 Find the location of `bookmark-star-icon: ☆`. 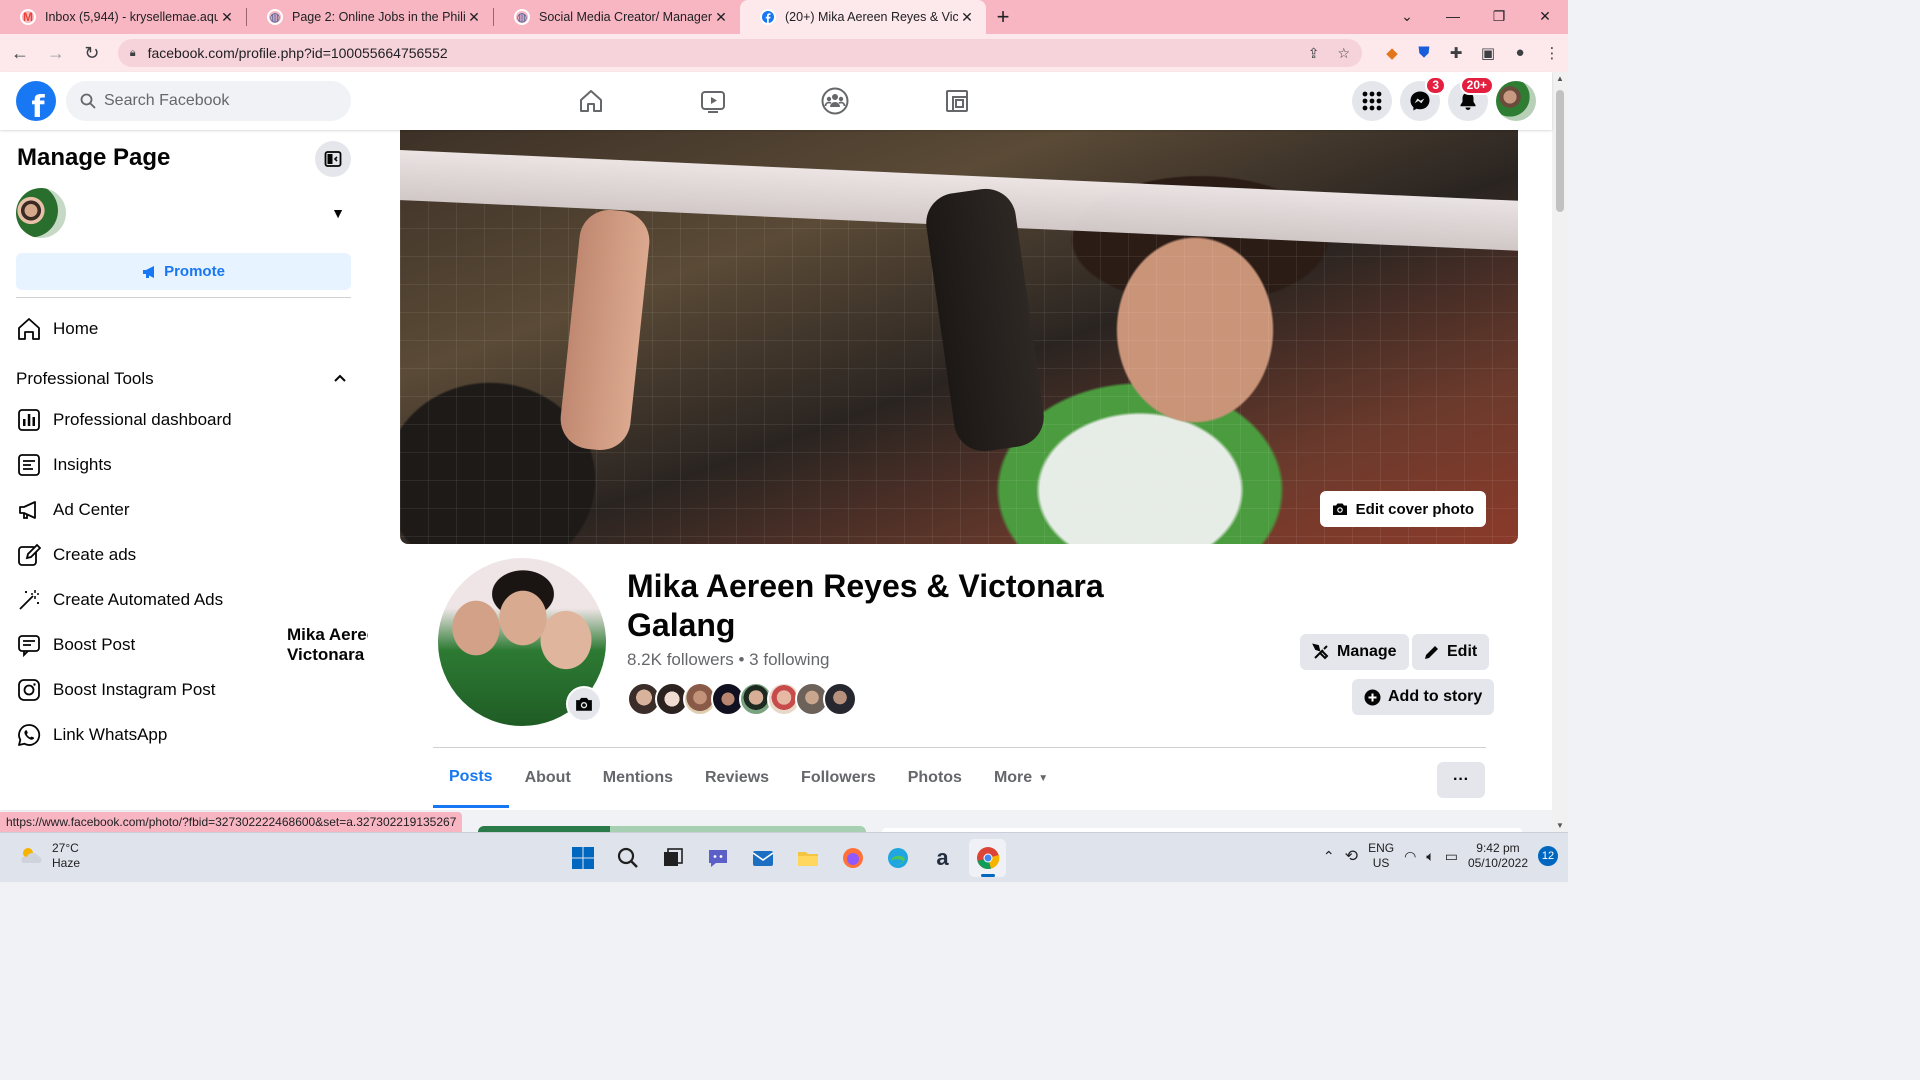

bookmark-star-icon: ☆ is located at coordinates (1343, 53).